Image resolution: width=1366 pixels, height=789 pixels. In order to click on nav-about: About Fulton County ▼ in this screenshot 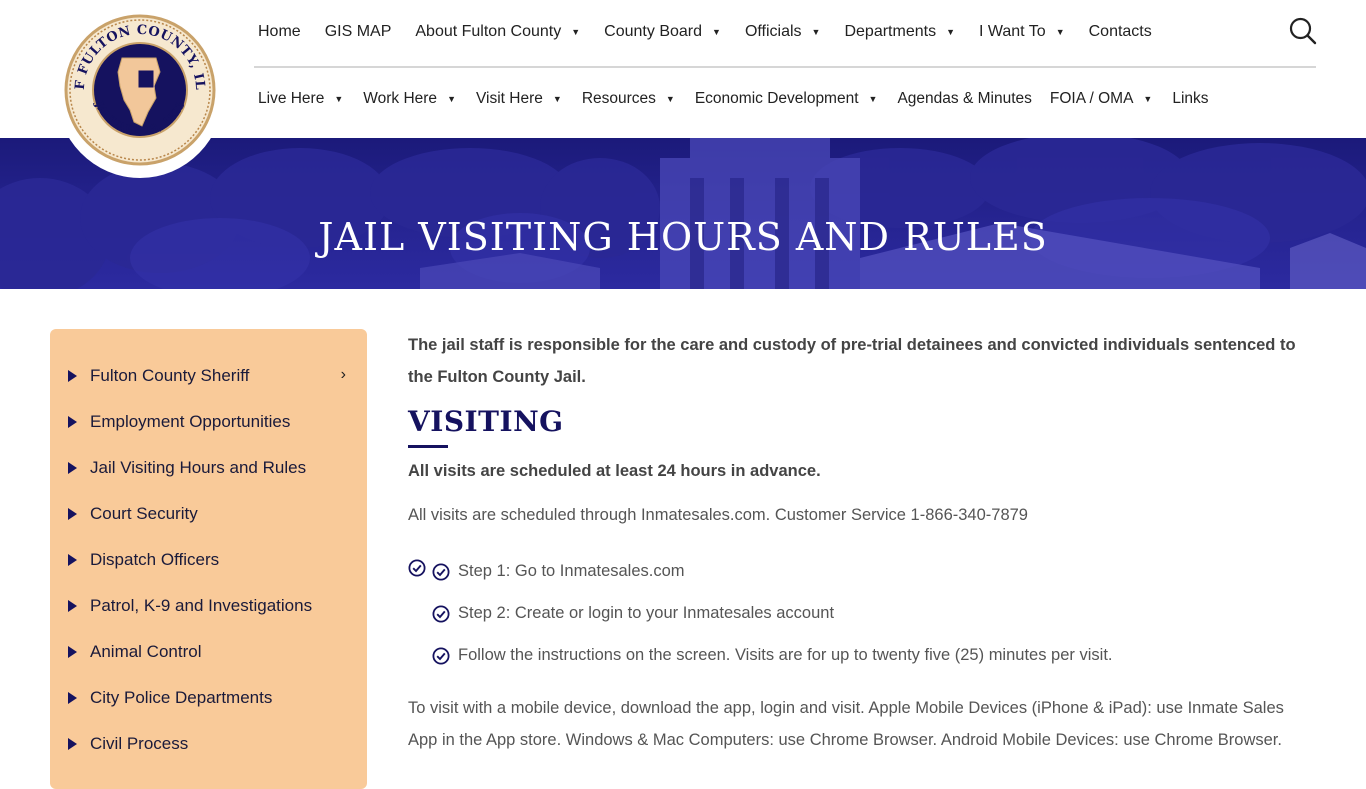, I will do `click(497, 32)`.